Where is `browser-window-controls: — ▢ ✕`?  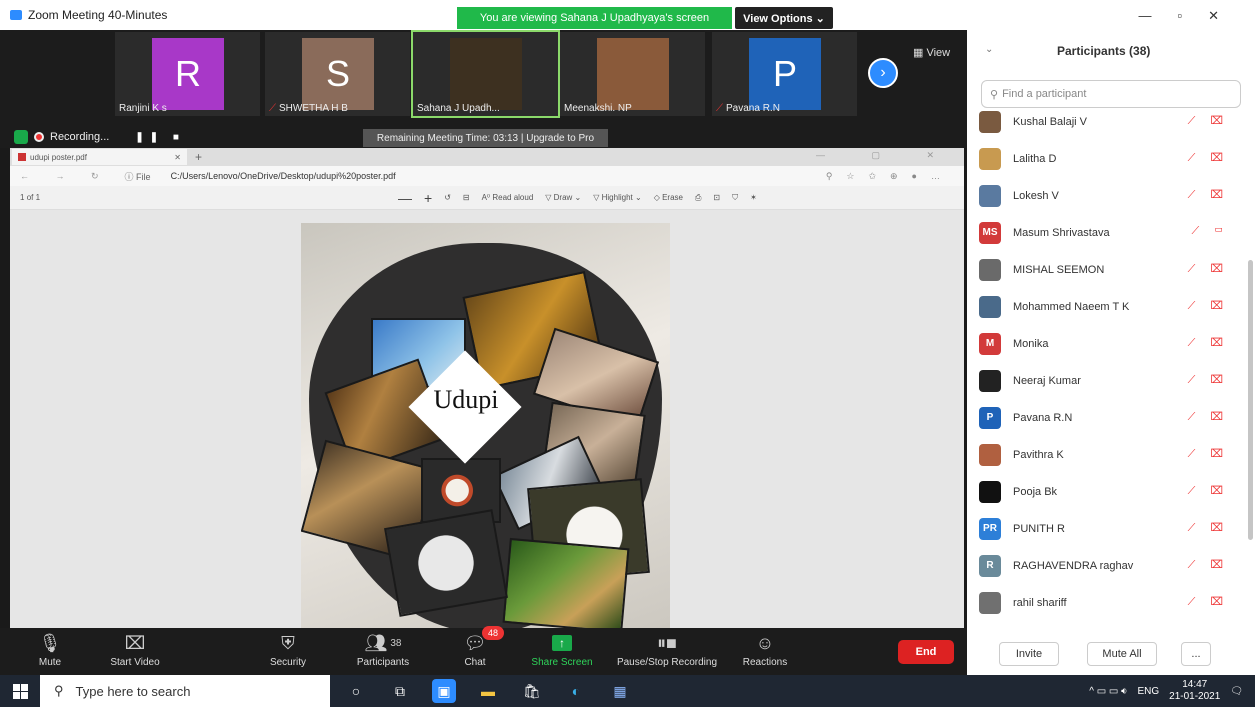
browser-window-controls: — ▢ ✕ is located at coordinates (886, 155).